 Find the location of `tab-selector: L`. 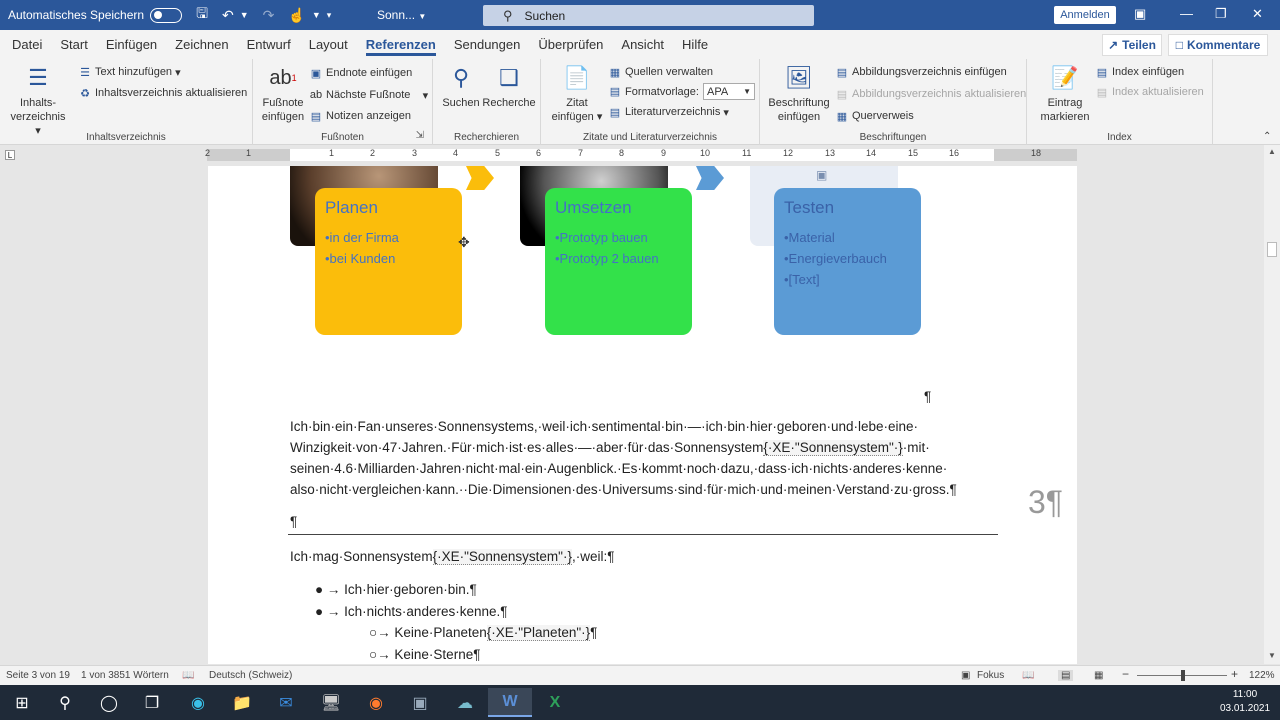

tab-selector: L is located at coordinates (10, 155).